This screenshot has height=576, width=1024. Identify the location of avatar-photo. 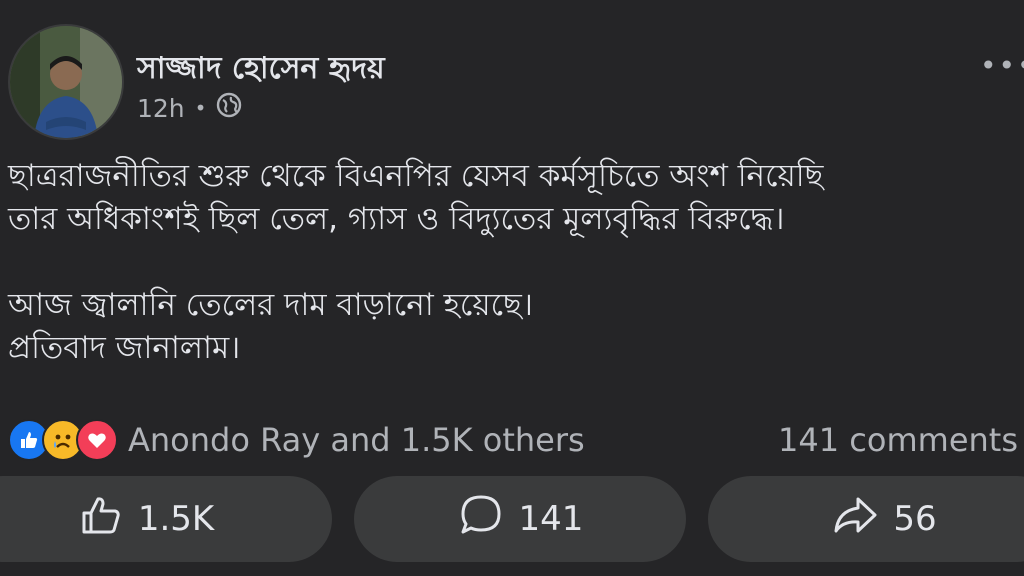
(66, 82).